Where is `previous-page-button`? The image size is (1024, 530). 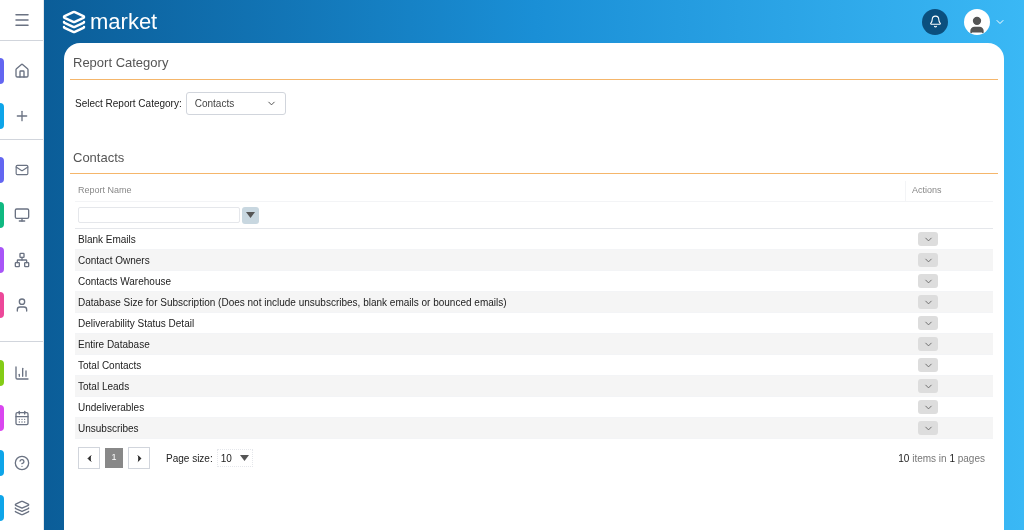
previous-page-button is located at coordinates (89, 458).